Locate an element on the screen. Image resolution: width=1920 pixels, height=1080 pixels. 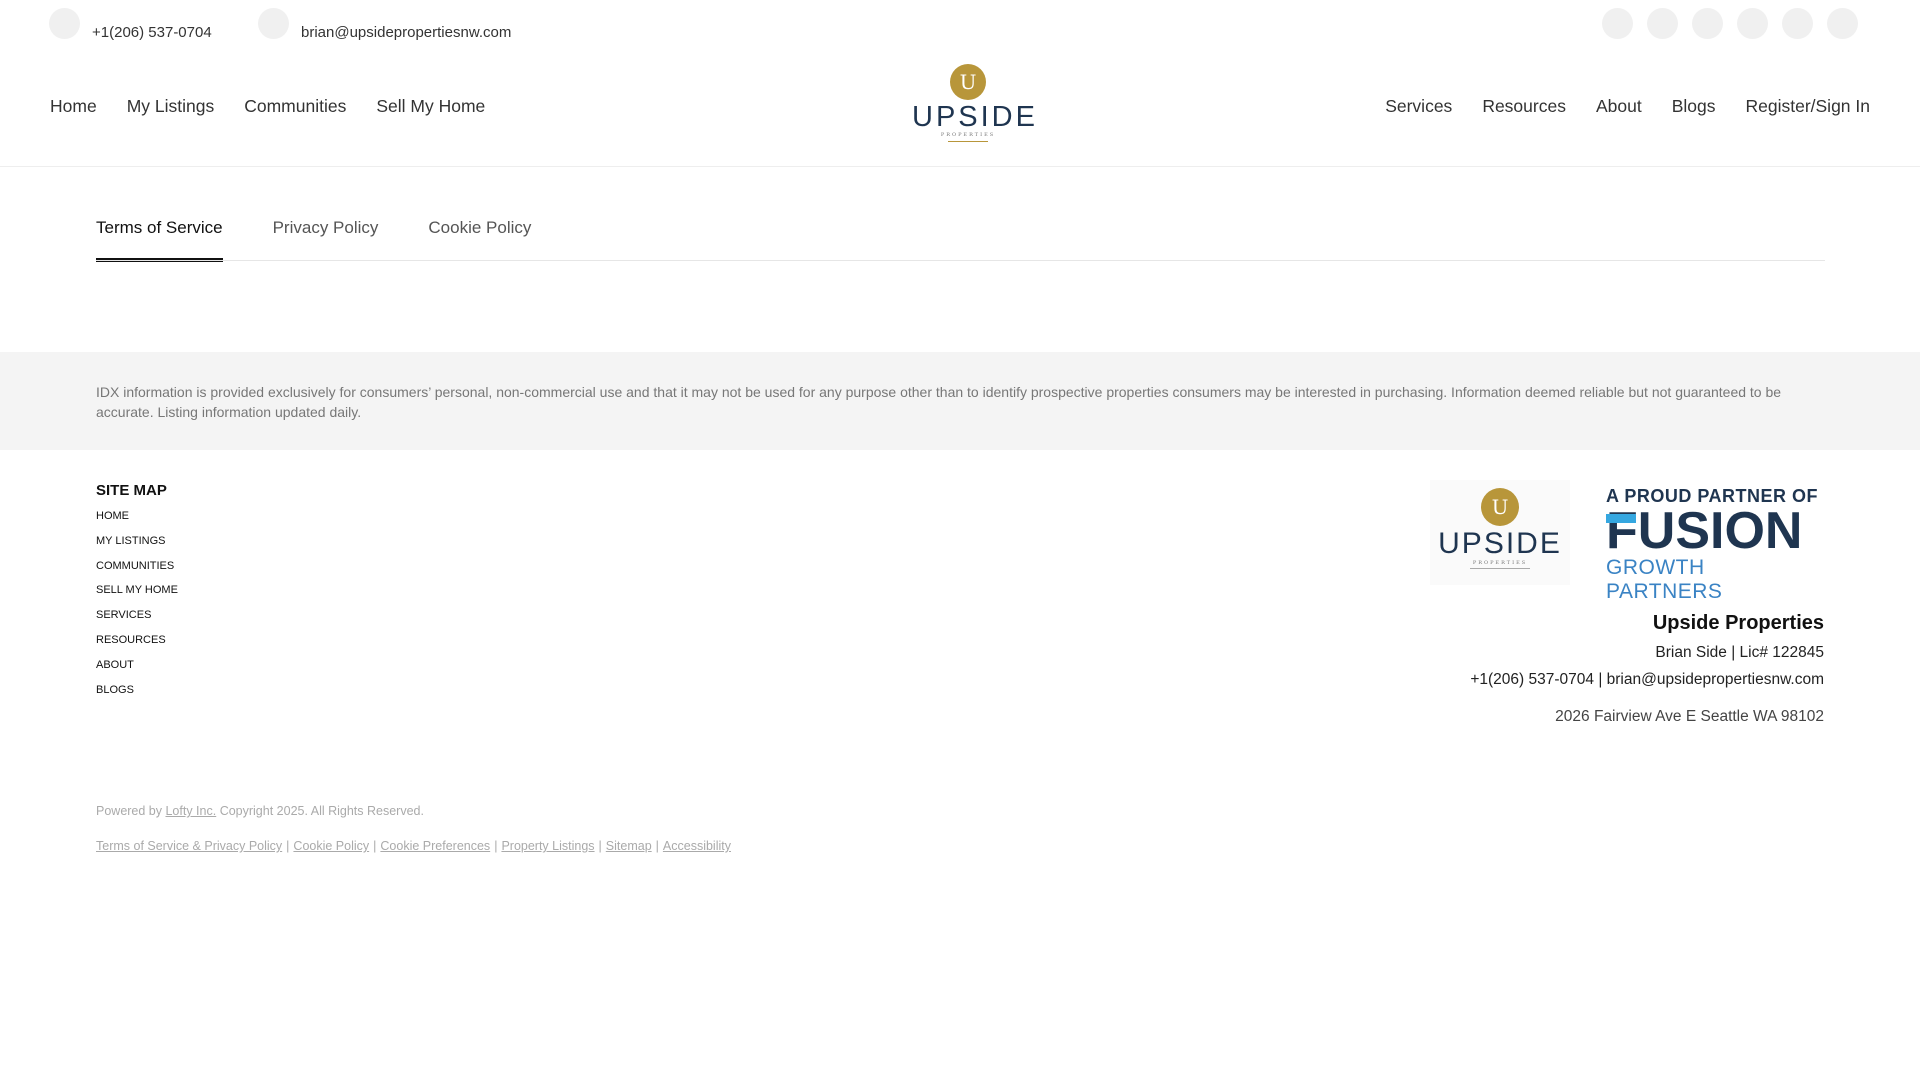
copyright-text: Copyright 2025. All Rights Reserved. is located at coordinates (320, 811).